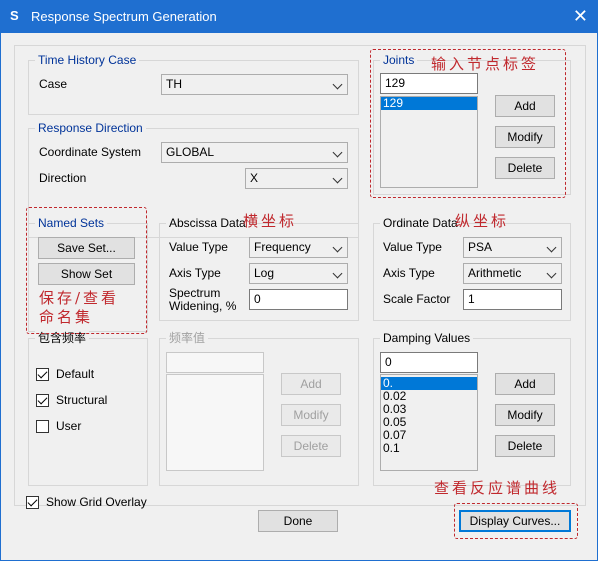 Image resolution: width=598 pixels, height=561 pixels. What do you see at coordinates (87, 60) in the screenshot?
I see `time-history-case-title: Time History Case` at bounding box center [87, 60].